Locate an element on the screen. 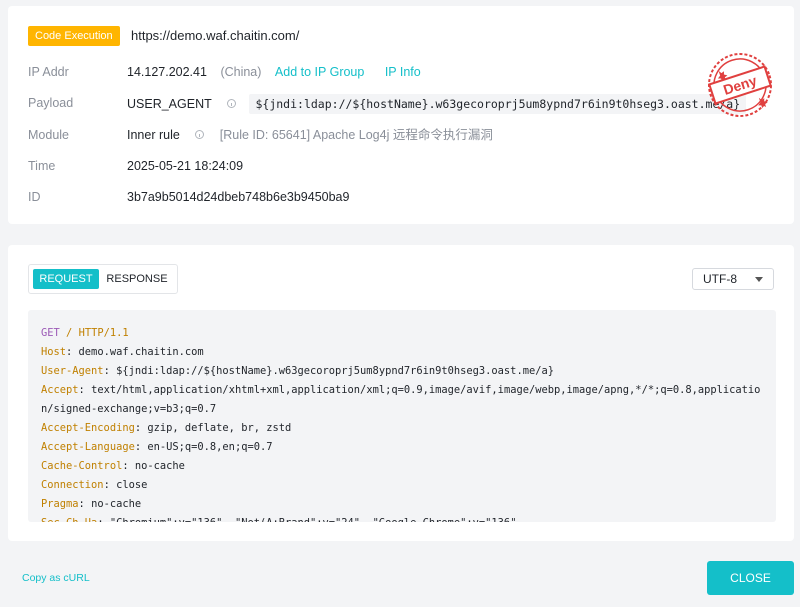  close-button: CLOSE is located at coordinates (750, 578).